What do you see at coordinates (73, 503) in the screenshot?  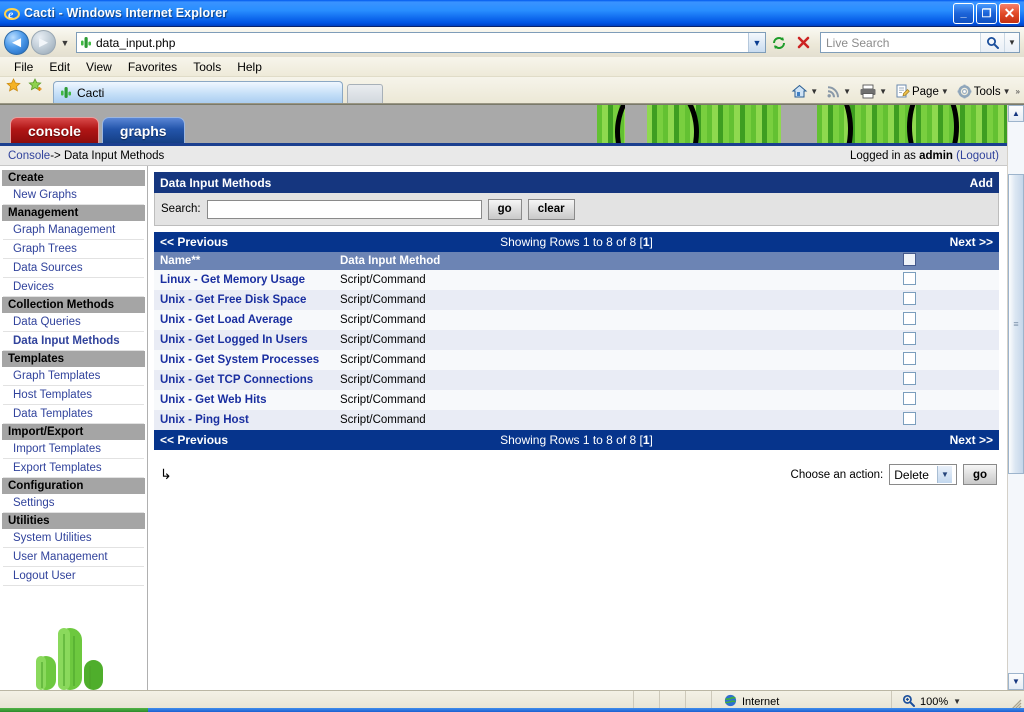 I see `sidebar-item-settings: Settings` at bounding box center [73, 503].